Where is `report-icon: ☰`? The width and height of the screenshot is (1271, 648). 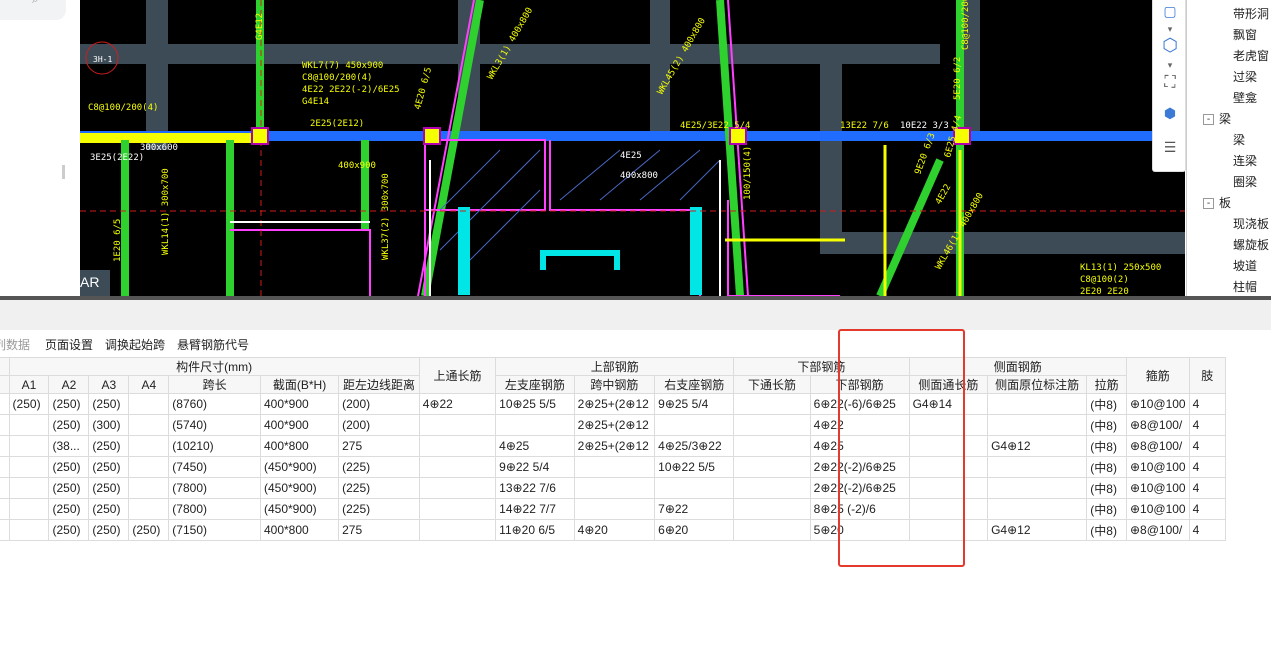 report-icon: ☰ is located at coordinates (1170, 147).